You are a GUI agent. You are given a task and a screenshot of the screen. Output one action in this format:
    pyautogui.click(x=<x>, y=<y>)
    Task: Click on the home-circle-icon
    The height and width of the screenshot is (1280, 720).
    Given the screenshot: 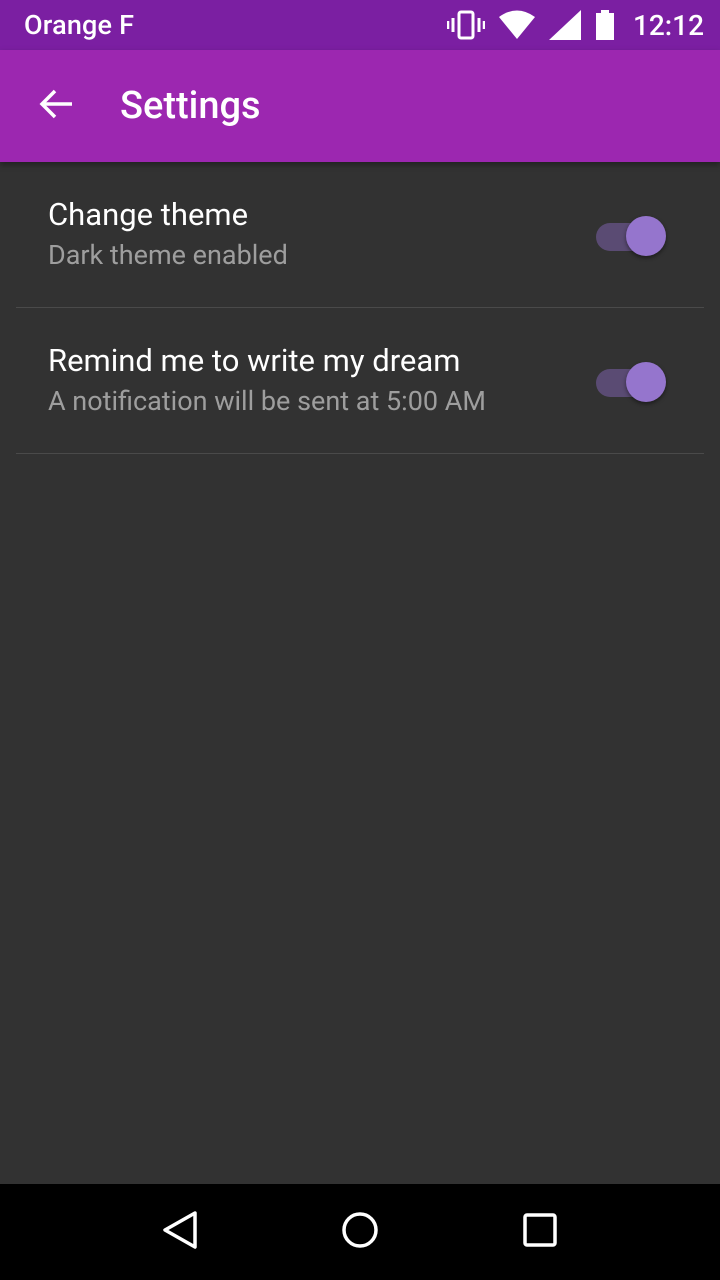 What is the action you would take?
    pyautogui.click(x=360, y=1232)
    